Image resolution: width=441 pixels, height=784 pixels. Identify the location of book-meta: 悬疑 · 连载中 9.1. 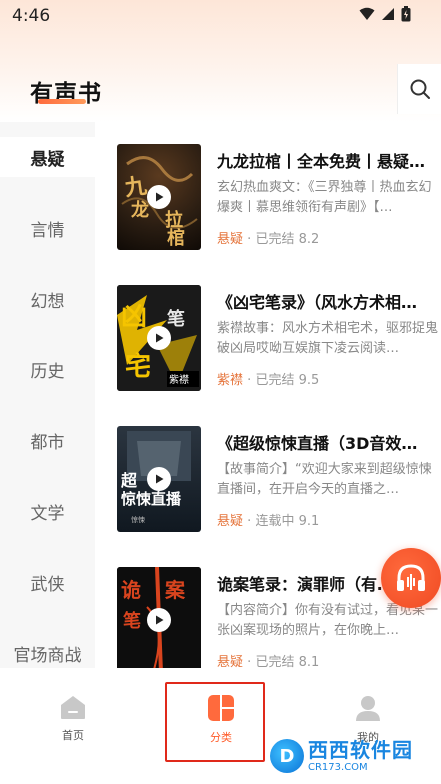
(268, 519).